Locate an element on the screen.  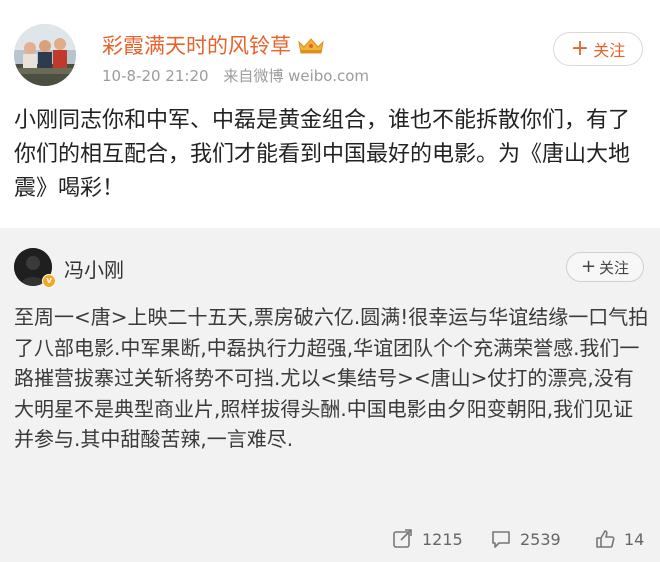
post-source: 来自微博 weibo.com is located at coordinates (296, 76).